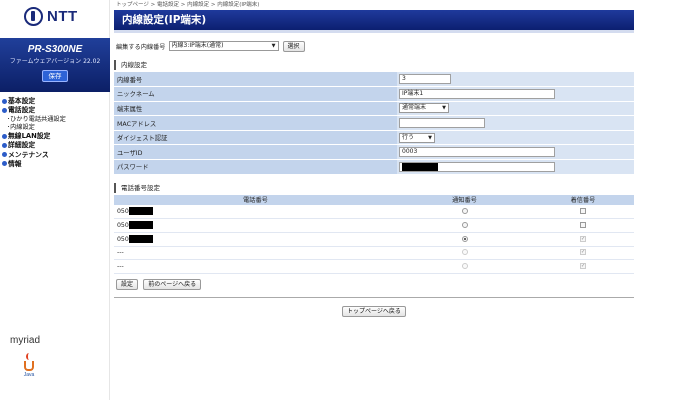 The width and height of the screenshot is (683, 400). What do you see at coordinates (127, 285) in the screenshot?
I see `apply-button: 設定` at bounding box center [127, 285].